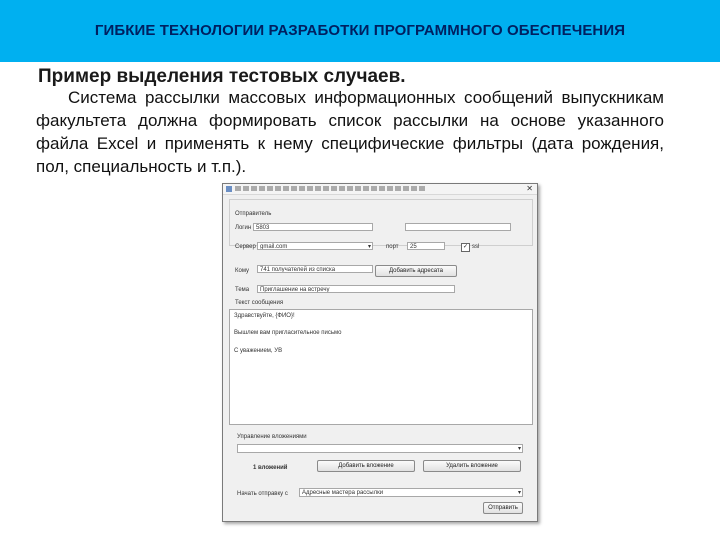 This screenshot has width=720, height=540. I want to click on dialog-titlebar: ✕, so click(380, 189).